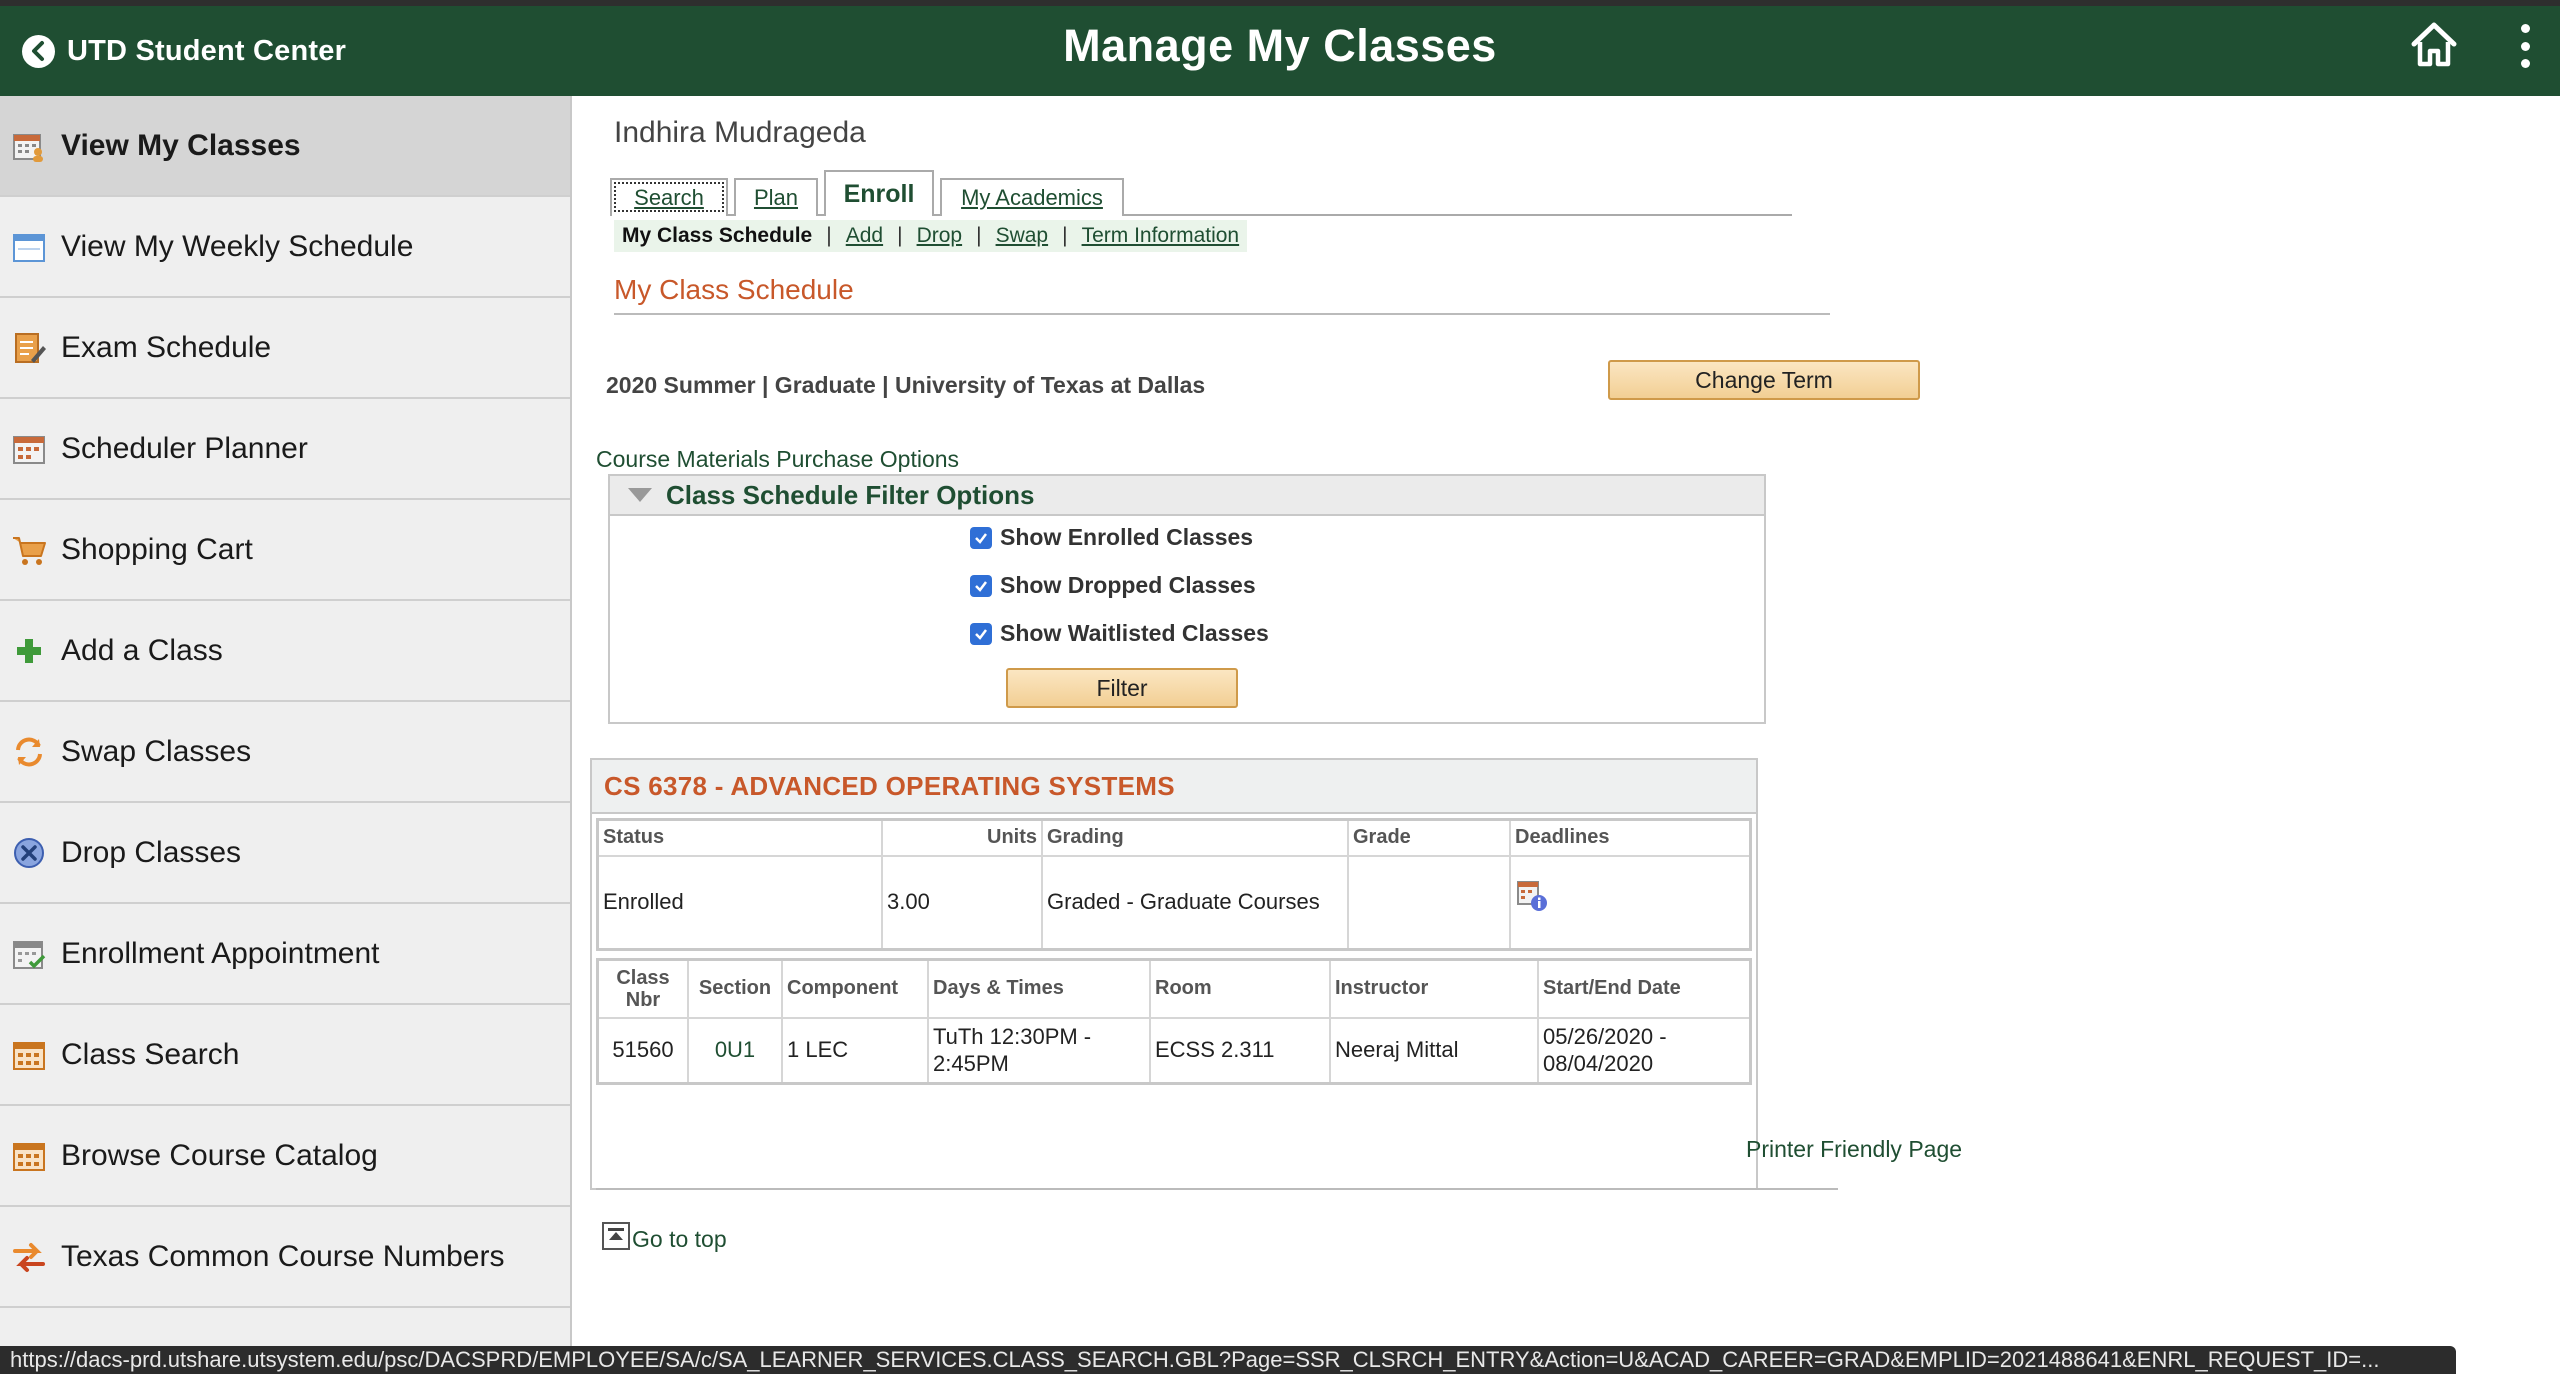 Image resolution: width=2560 pixels, height=1374 pixels. I want to click on checkbox-label: Show Dropped Classes, so click(1128, 585).